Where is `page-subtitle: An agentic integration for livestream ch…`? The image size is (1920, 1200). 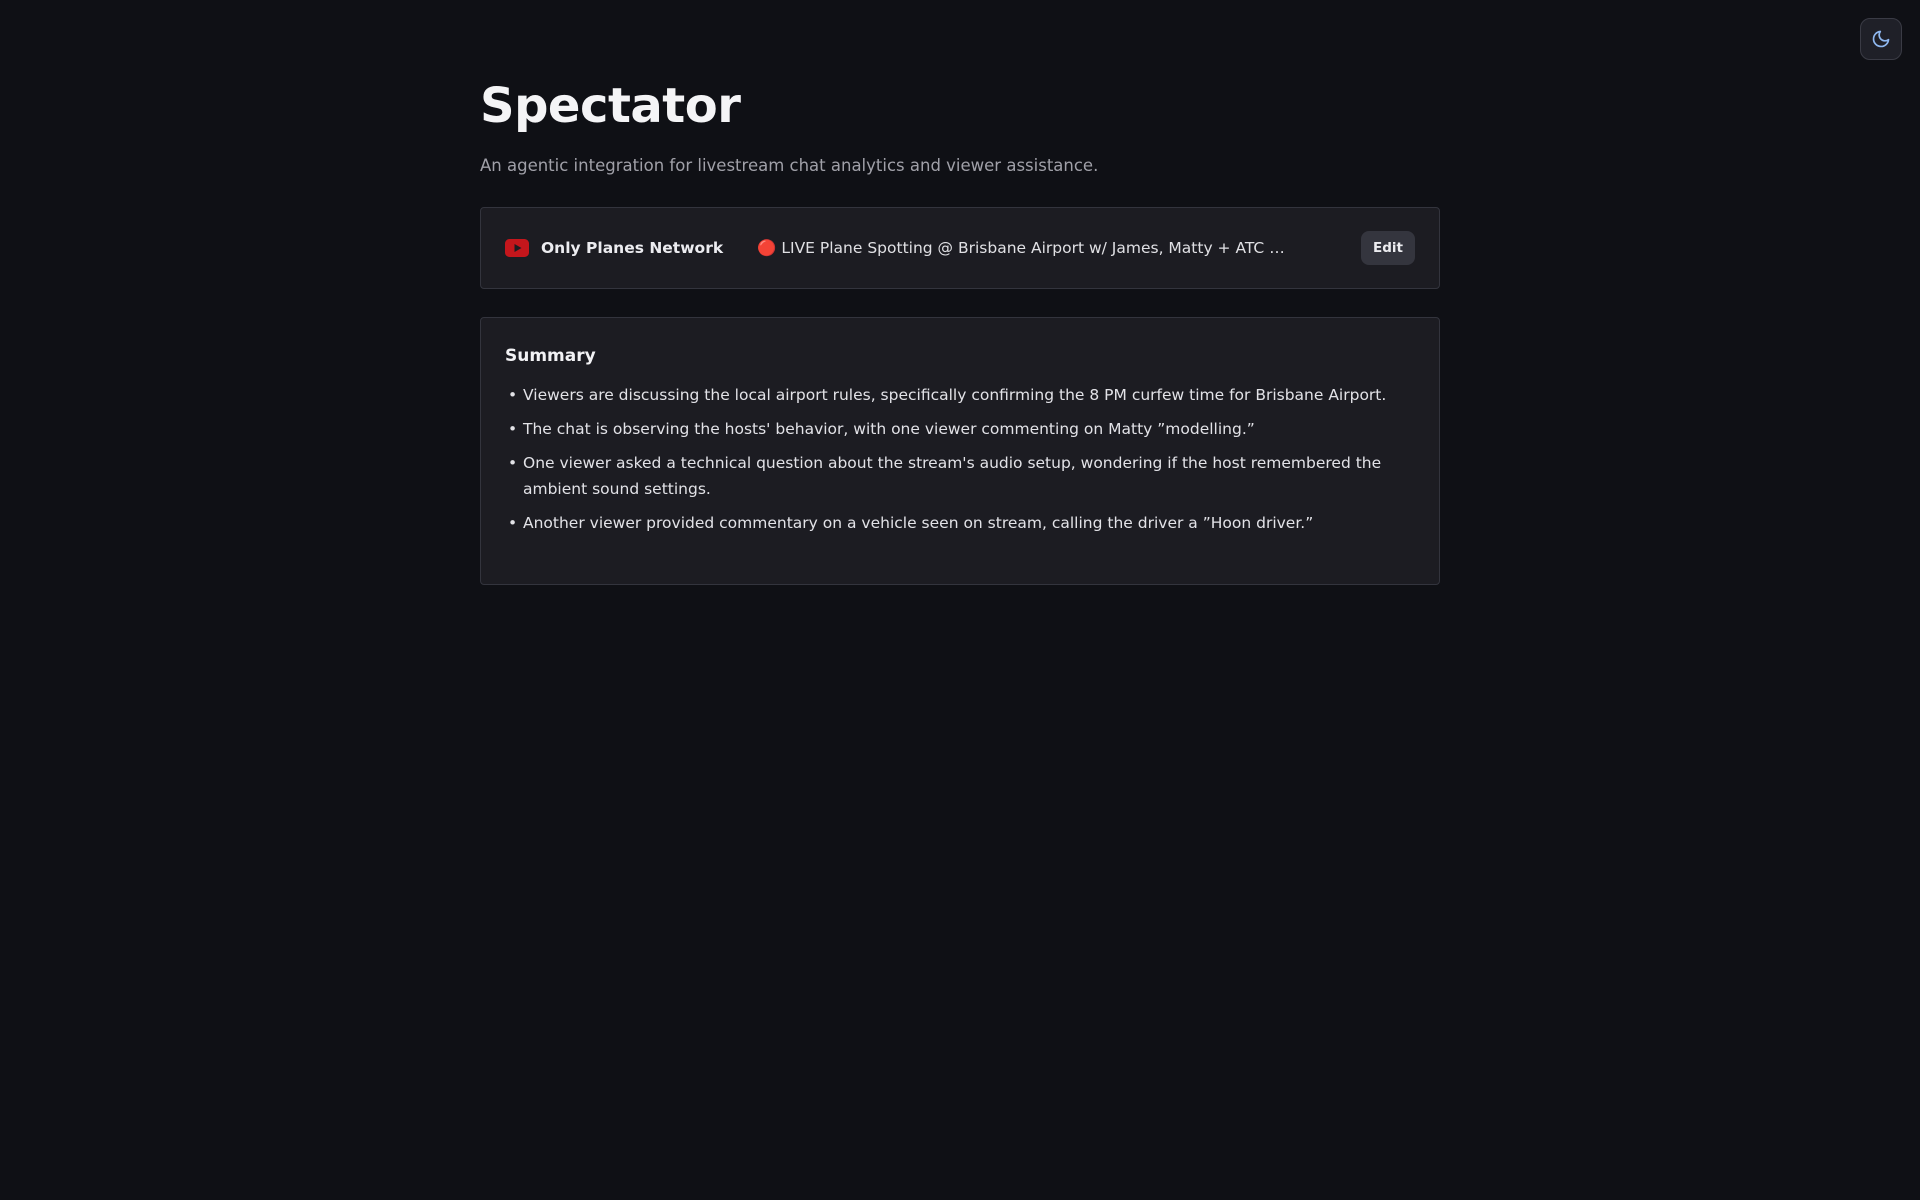
page-subtitle: An agentic integration for livestream ch… is located at coordinates (789, 165).